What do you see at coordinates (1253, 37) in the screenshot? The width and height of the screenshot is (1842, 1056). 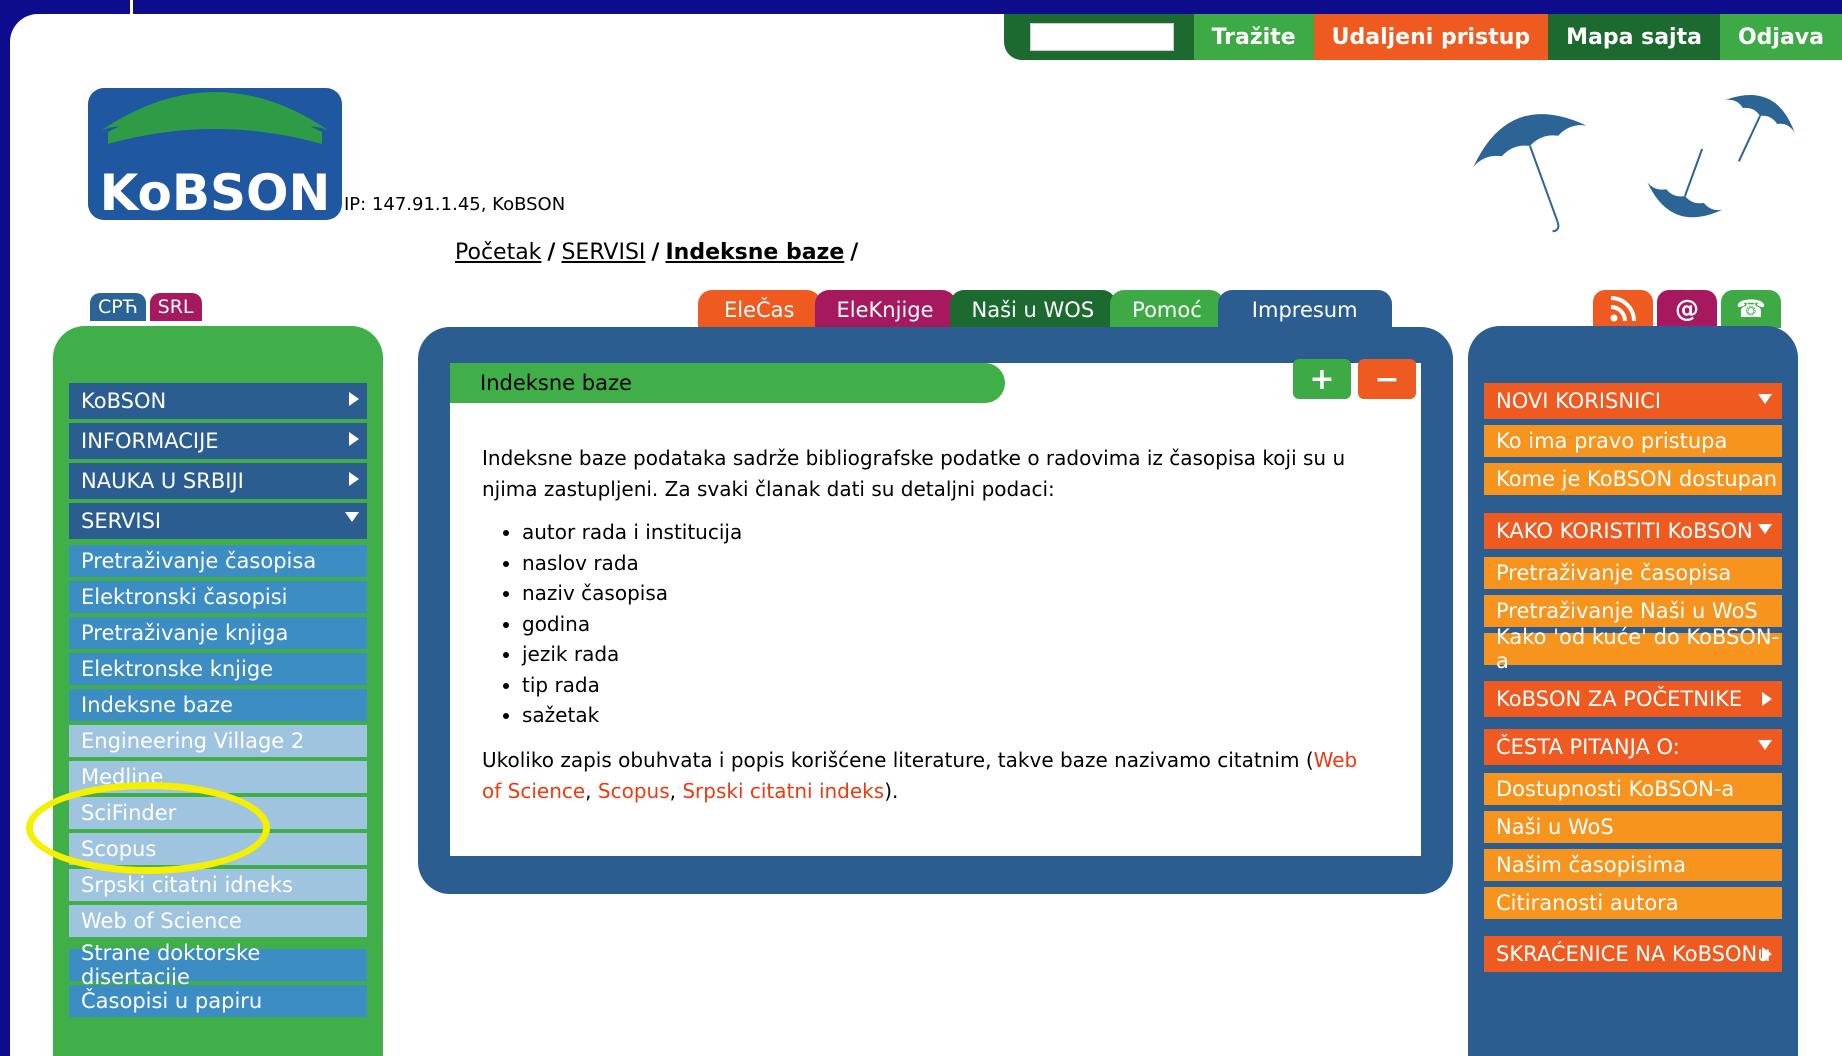 I see `search-button: Tražite` at bounding box center [1253, 37].